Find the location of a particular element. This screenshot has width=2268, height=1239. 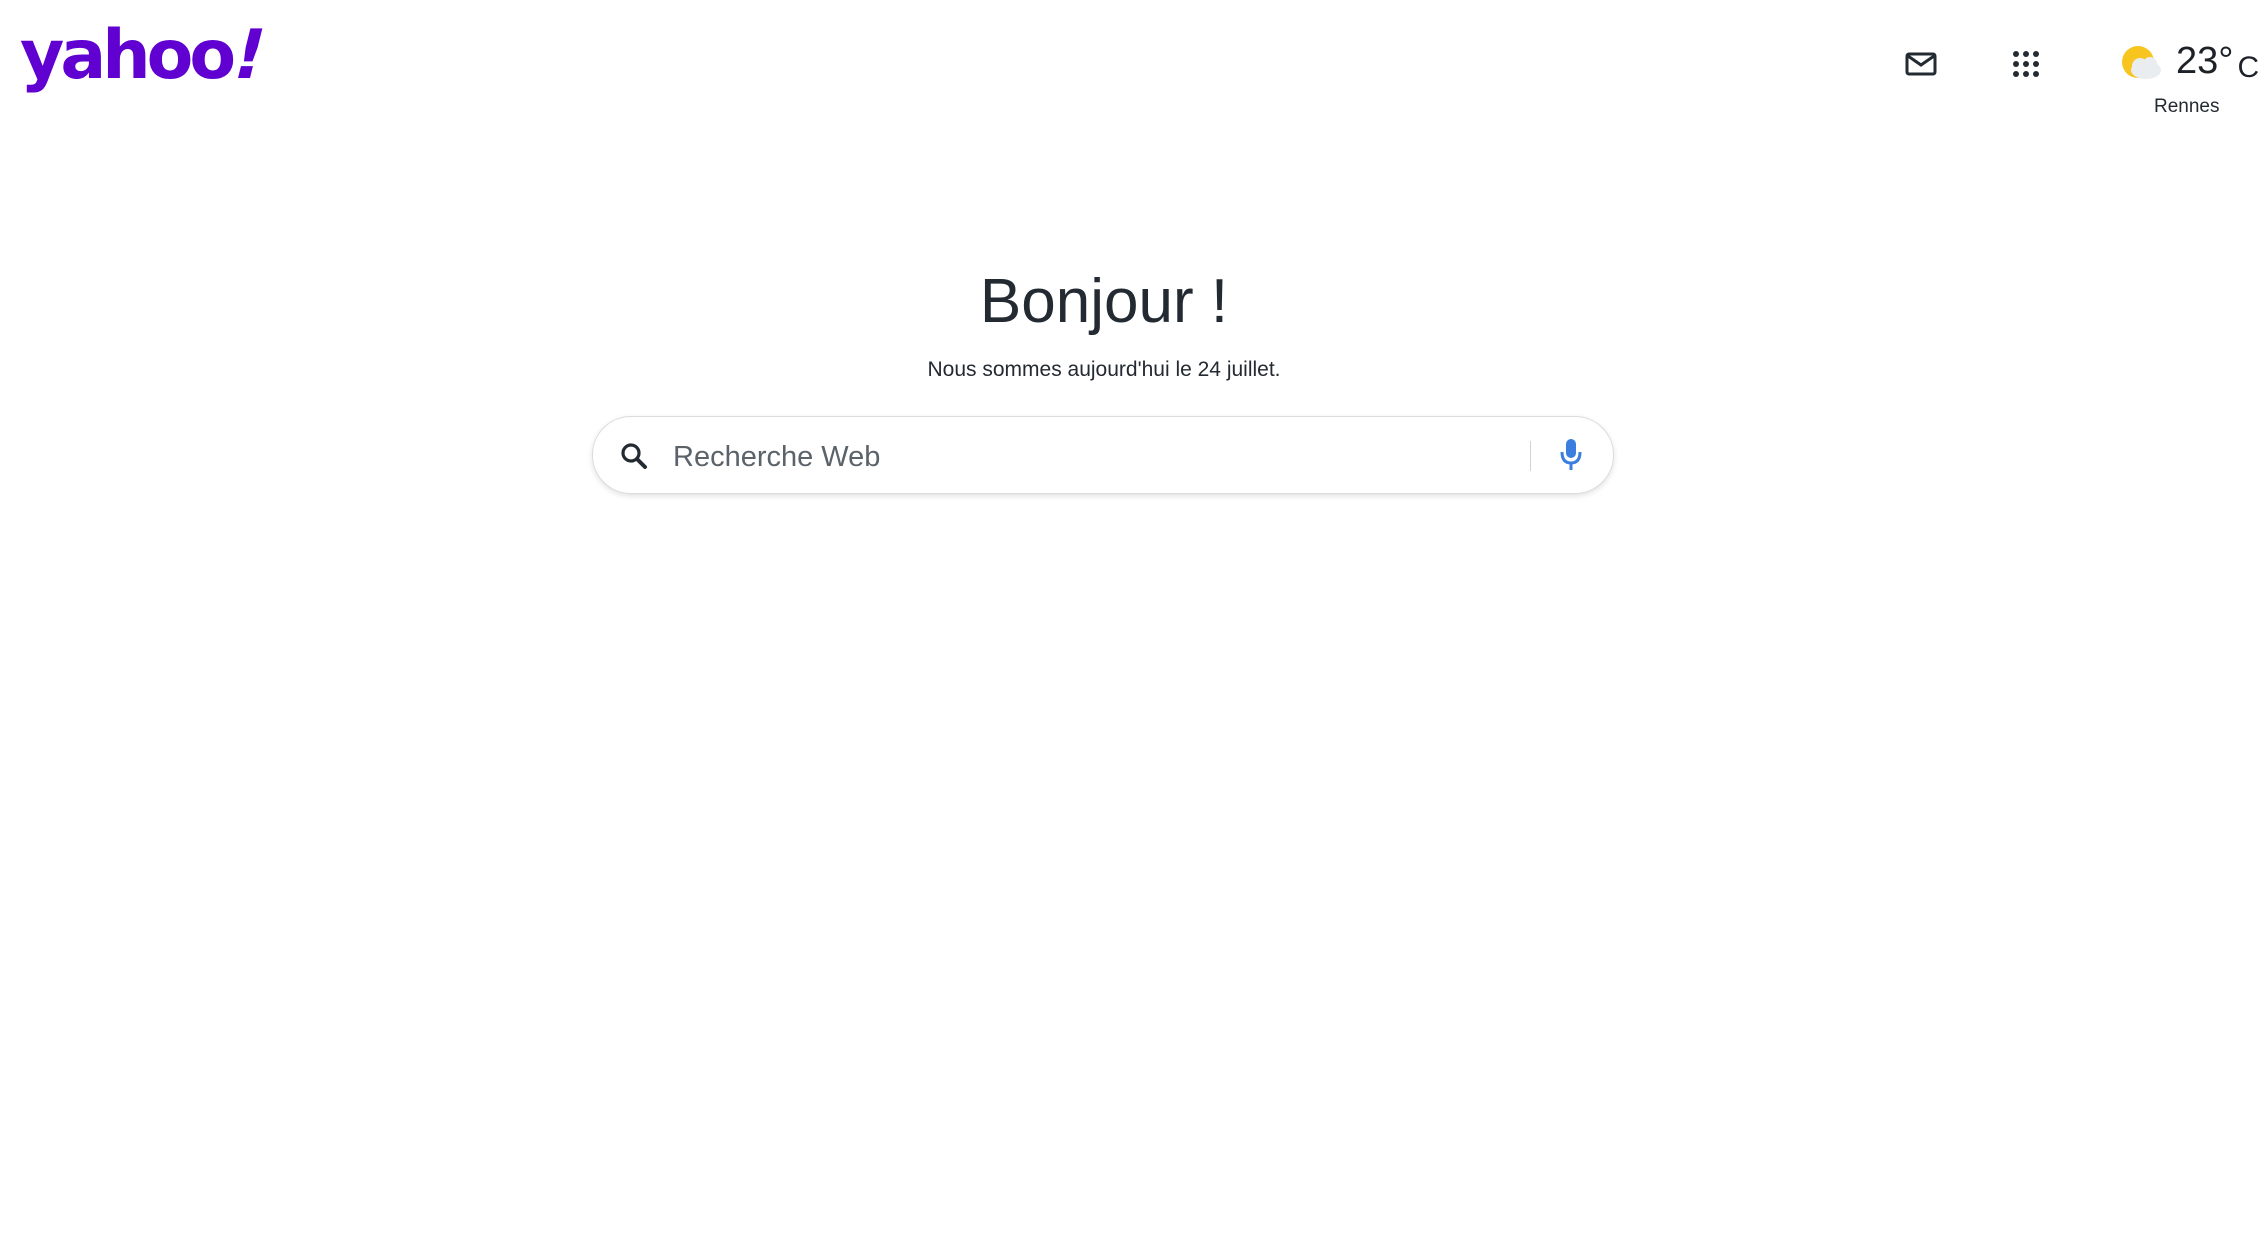

temperature-value: 23° is located at coordinates (2205, 61).